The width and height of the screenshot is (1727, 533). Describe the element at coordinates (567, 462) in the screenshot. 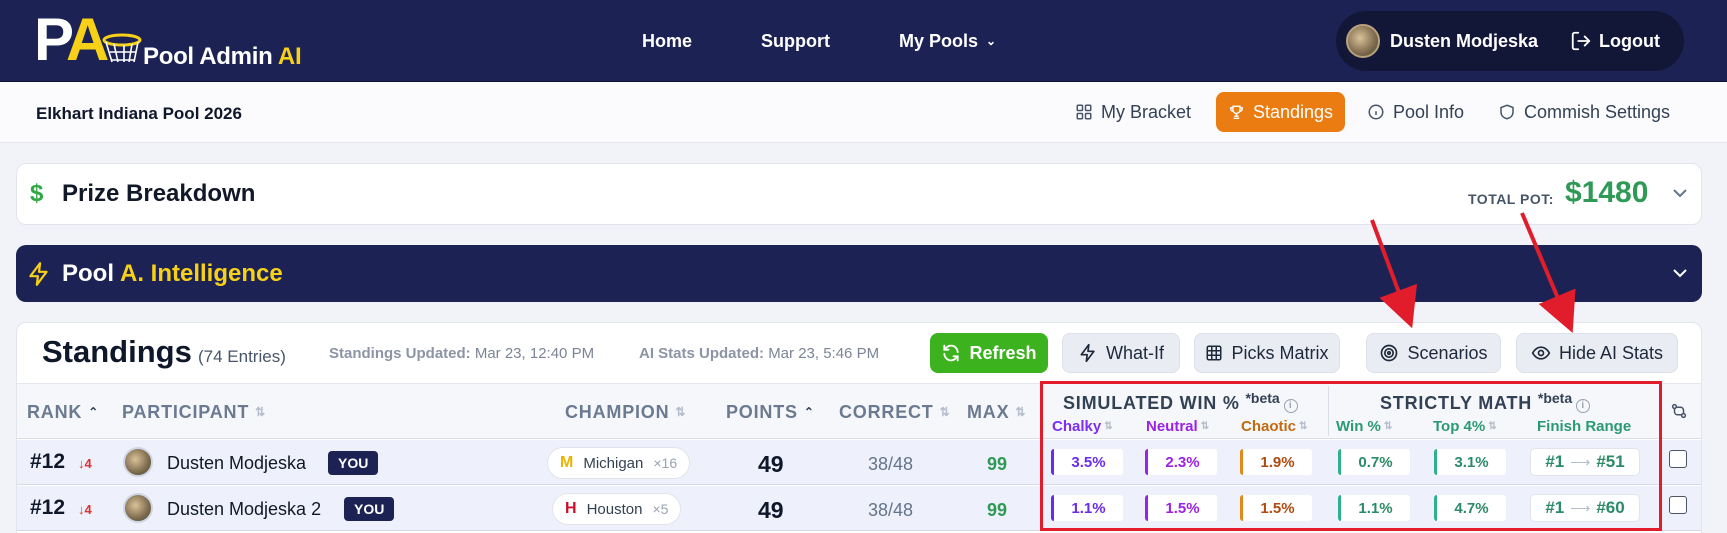

I see `michigan-logo-icon: M` at that location.